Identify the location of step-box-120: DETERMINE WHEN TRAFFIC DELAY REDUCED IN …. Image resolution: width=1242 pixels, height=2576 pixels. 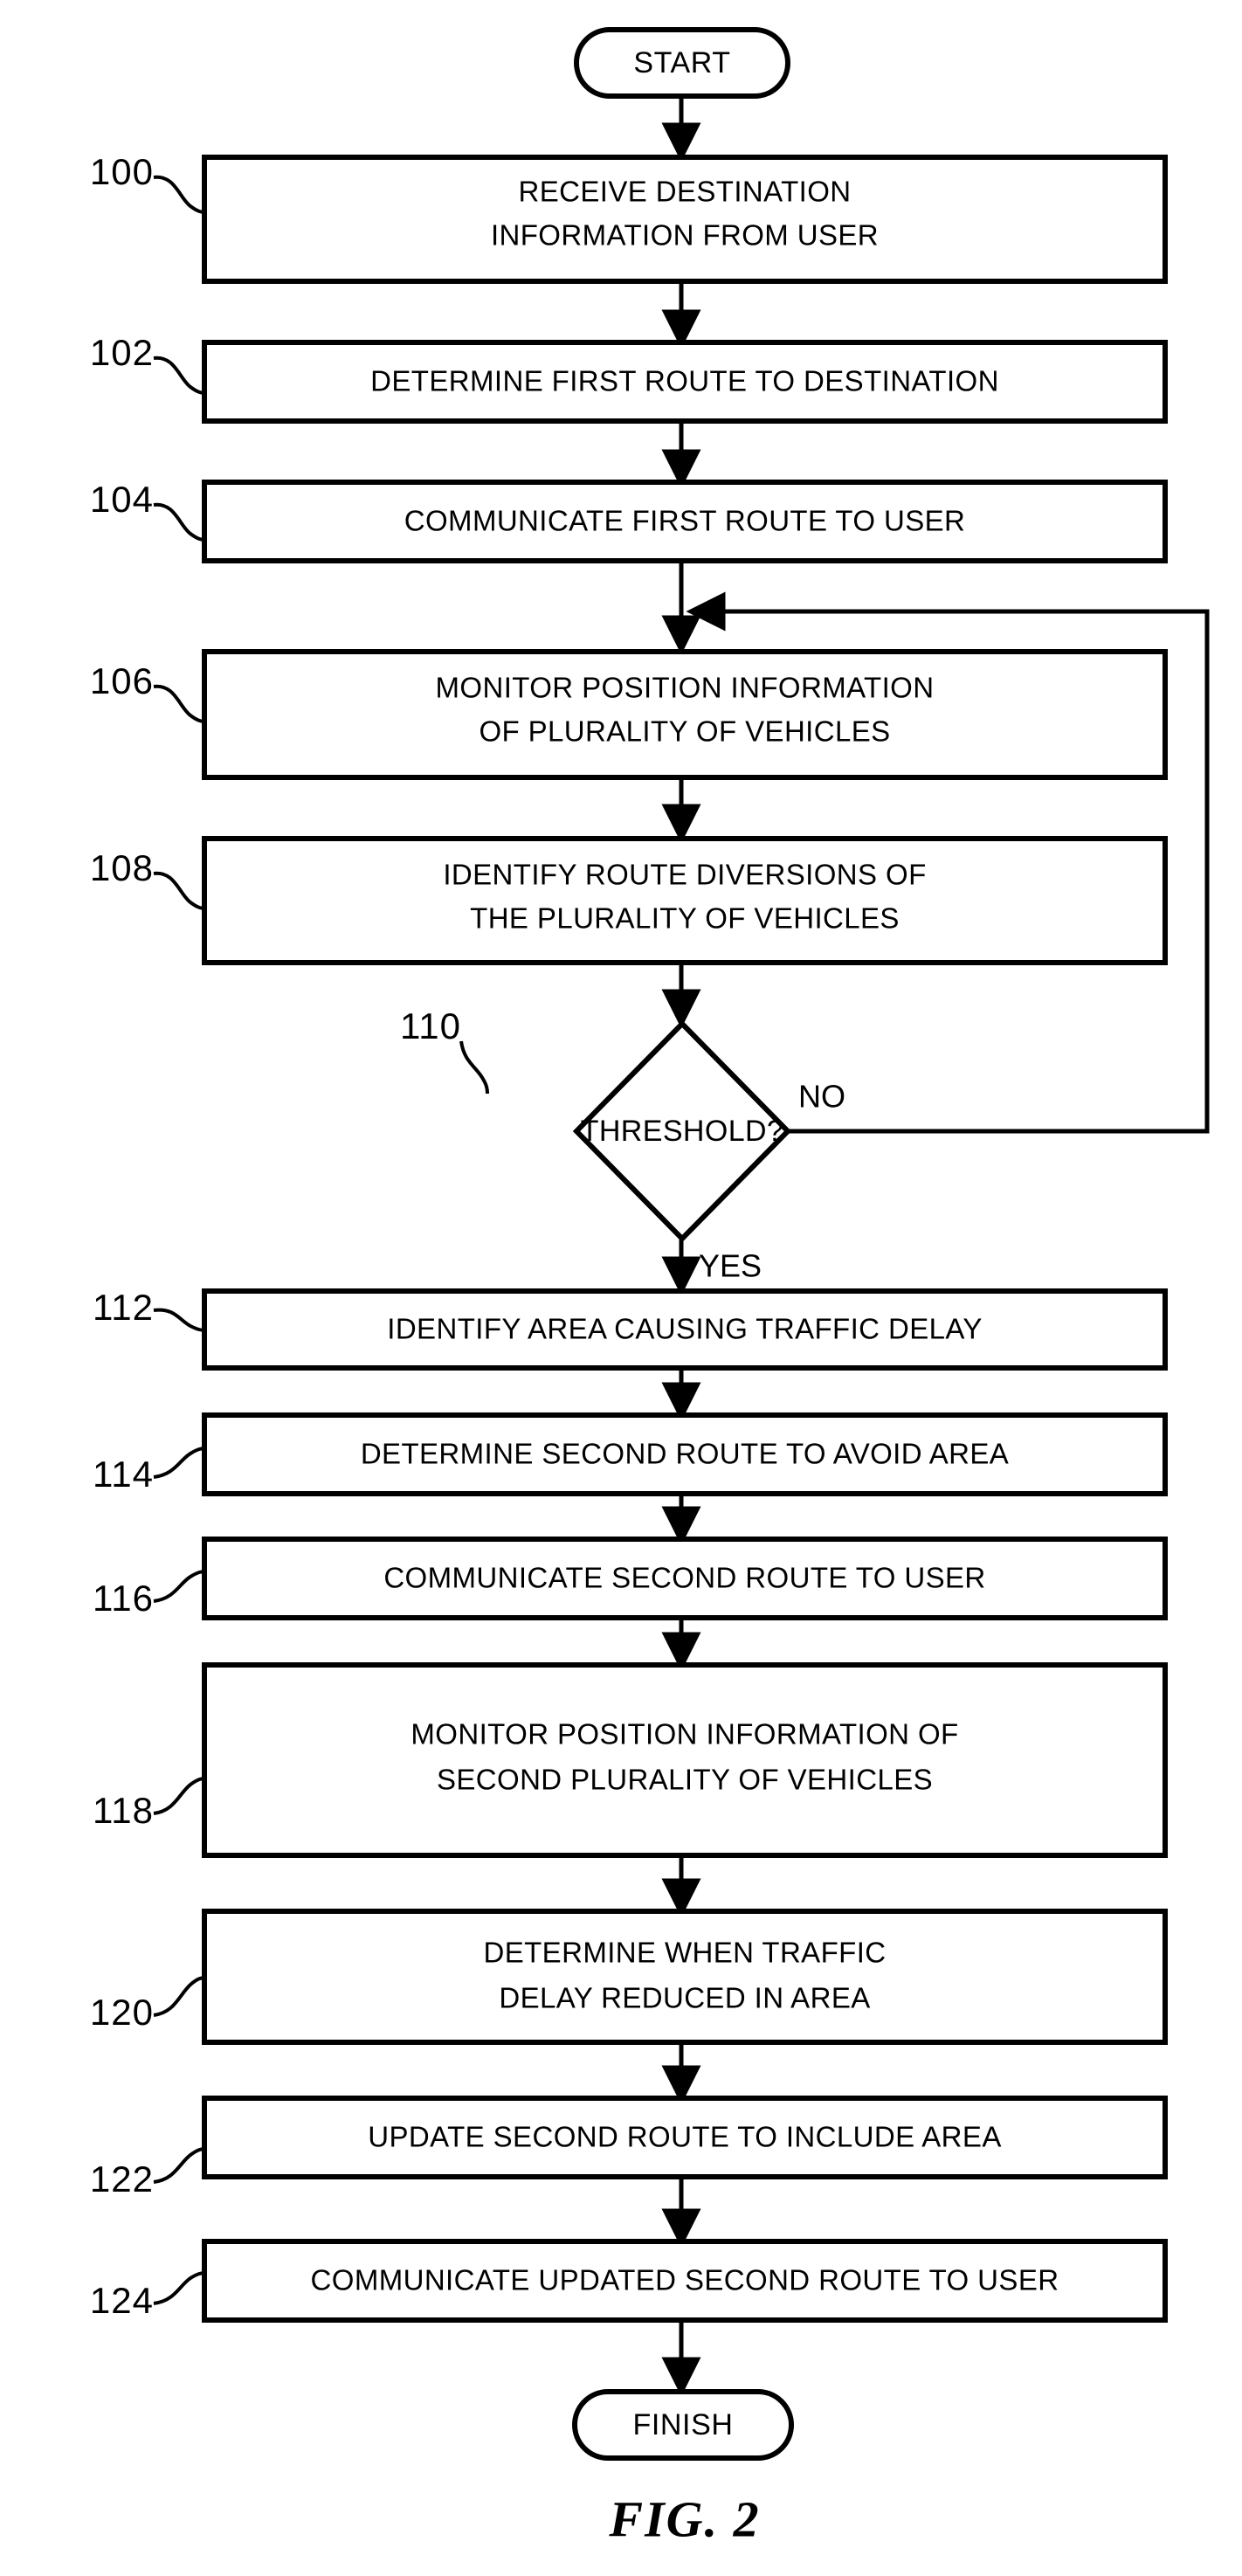
(629, 1977).